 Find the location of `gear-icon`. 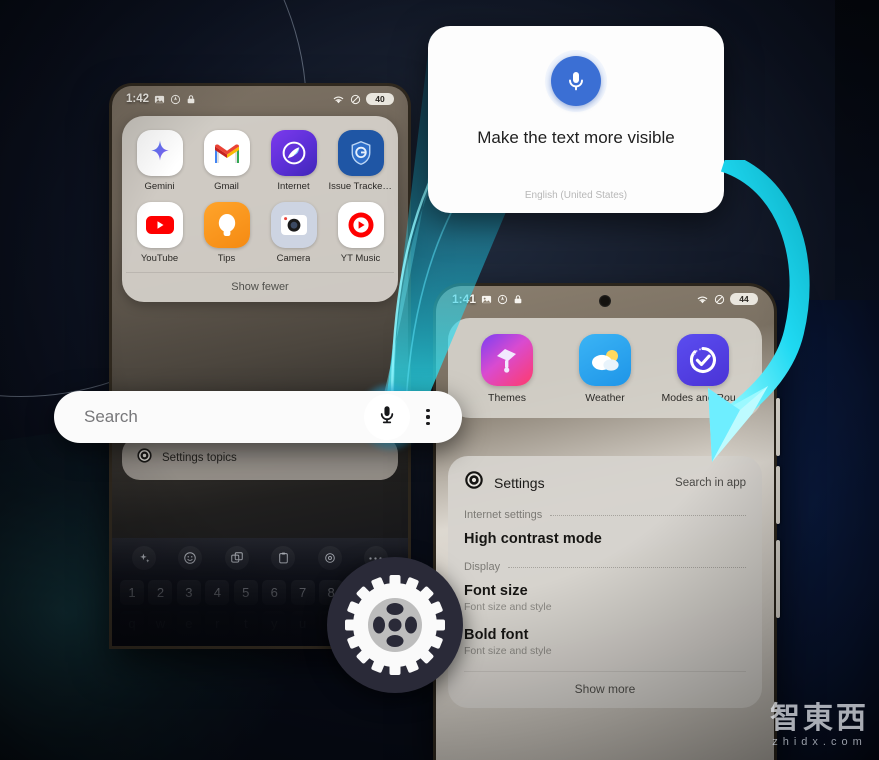

gear-icon is located at coordinates (395, 625).